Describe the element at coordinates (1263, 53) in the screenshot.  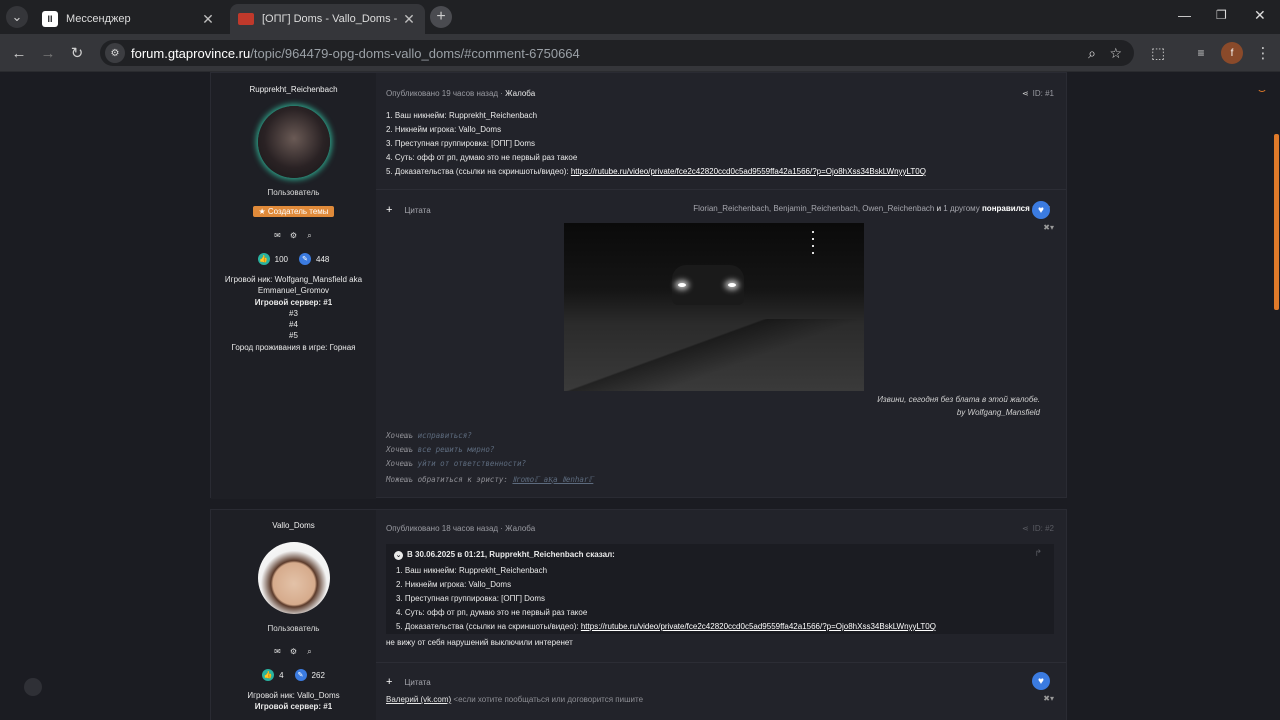
I see `more-menu-icon: ⋮` at that location.